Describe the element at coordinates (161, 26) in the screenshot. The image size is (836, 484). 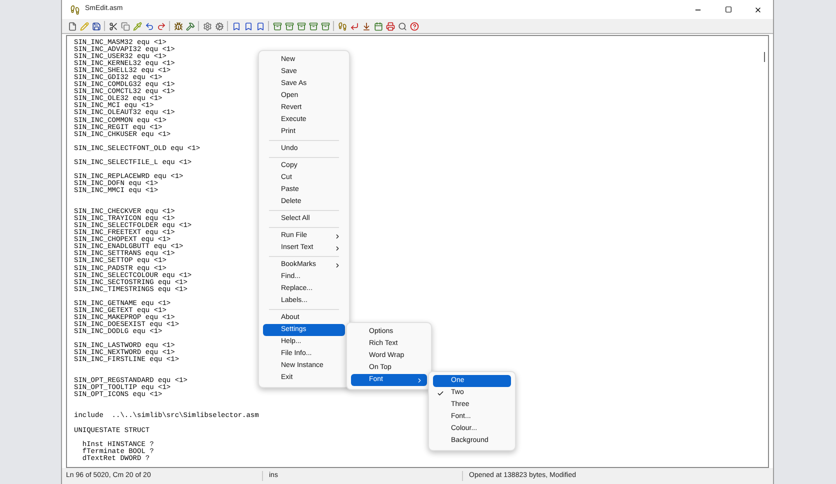
I see `redo-icon` at that location.